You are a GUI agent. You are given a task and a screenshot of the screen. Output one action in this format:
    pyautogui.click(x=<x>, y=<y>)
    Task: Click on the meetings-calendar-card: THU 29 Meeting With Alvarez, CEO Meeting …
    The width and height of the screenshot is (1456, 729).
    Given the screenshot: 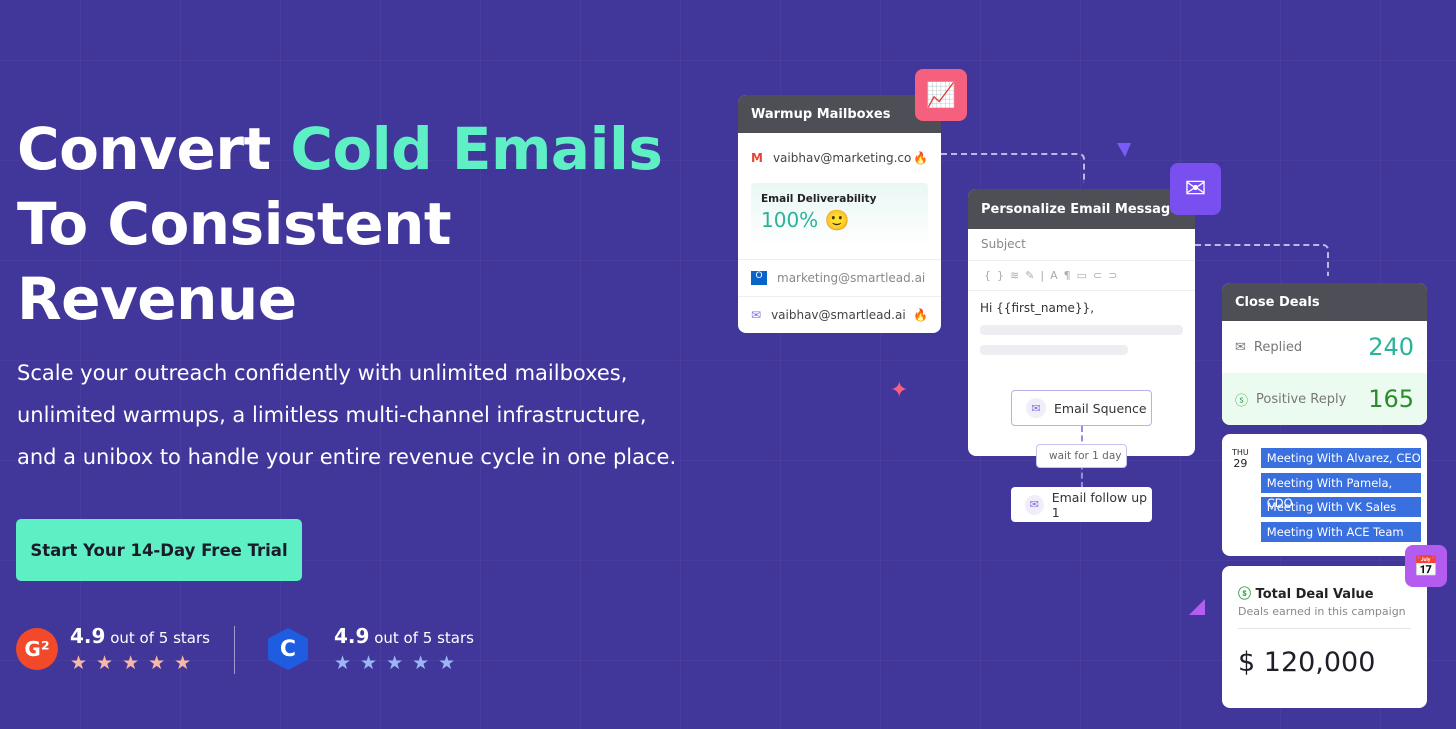 What is the action you would take?
    pyautogui.click(x=1324, y=495)
    